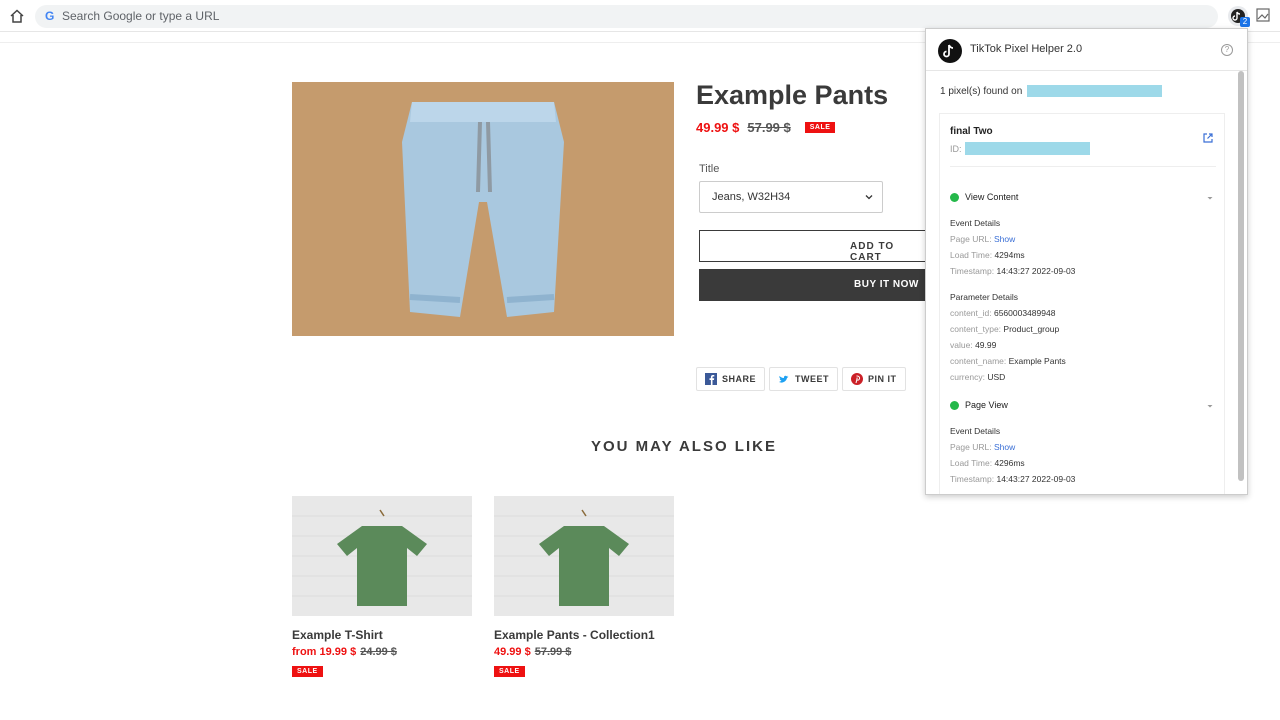 This screenshot has height=720, width=1280. Describe the element at coordinates (50, 16) in the screenshot. I see `google-g-icon: G` at that location.